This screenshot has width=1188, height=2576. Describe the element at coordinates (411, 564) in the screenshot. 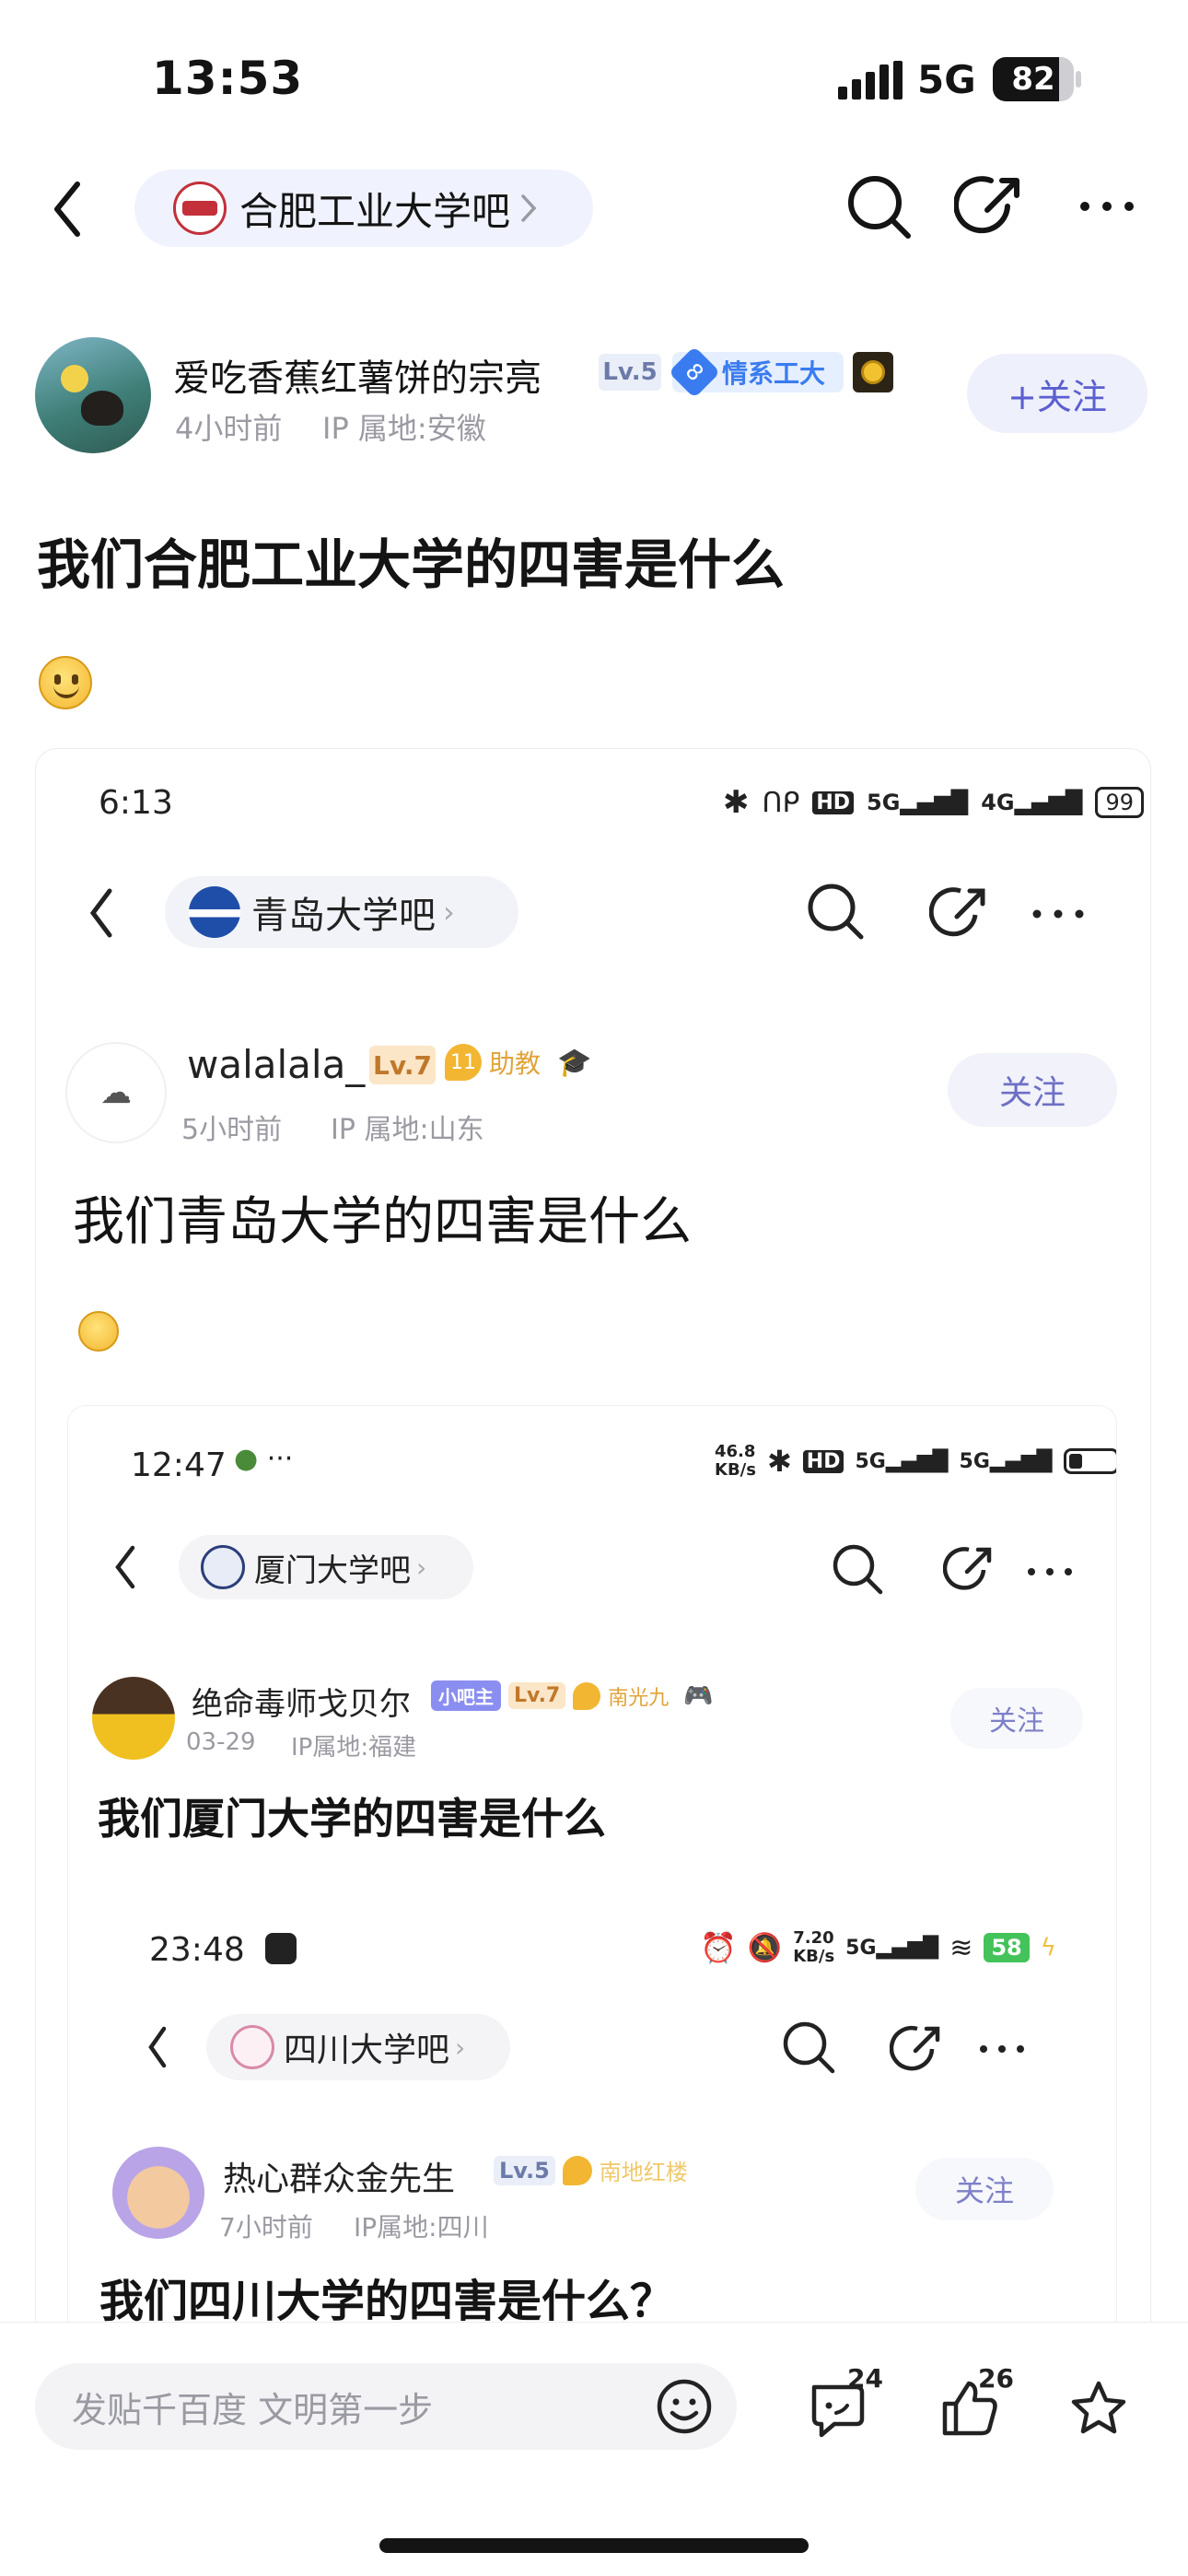

I see `post-title: 我们合肥工业大学的四害是什么` at that location.